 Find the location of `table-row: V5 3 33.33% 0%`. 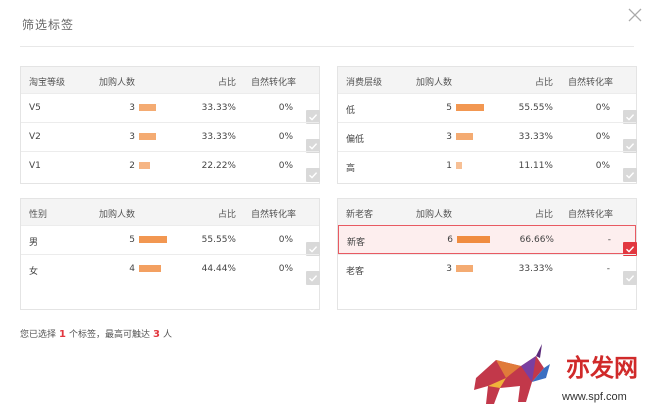

table-row: V5 3 33.33% 0% is located at coordinates (170, 107).